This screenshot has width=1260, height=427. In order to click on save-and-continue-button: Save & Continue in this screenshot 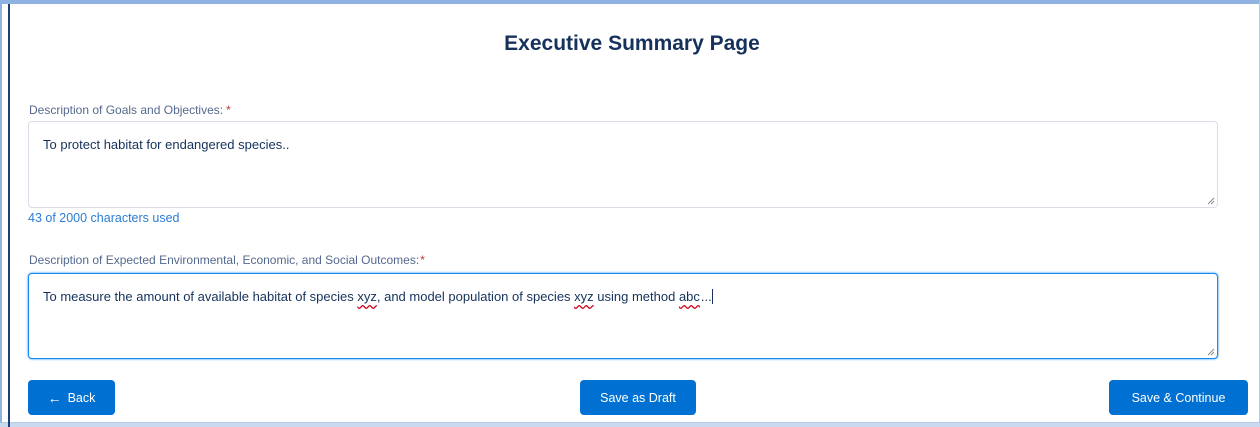, I will do `click(1178, 397)`.